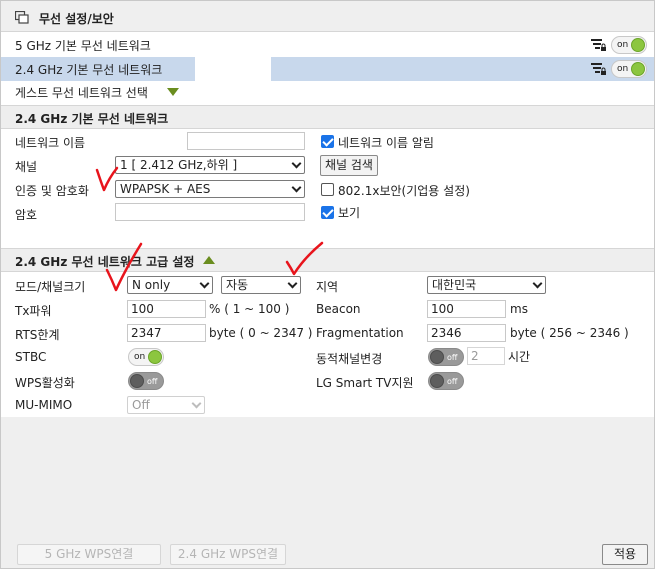 This screenshot has width=655, height=569. I want to click on password-label: 암호, so click(26, 215).